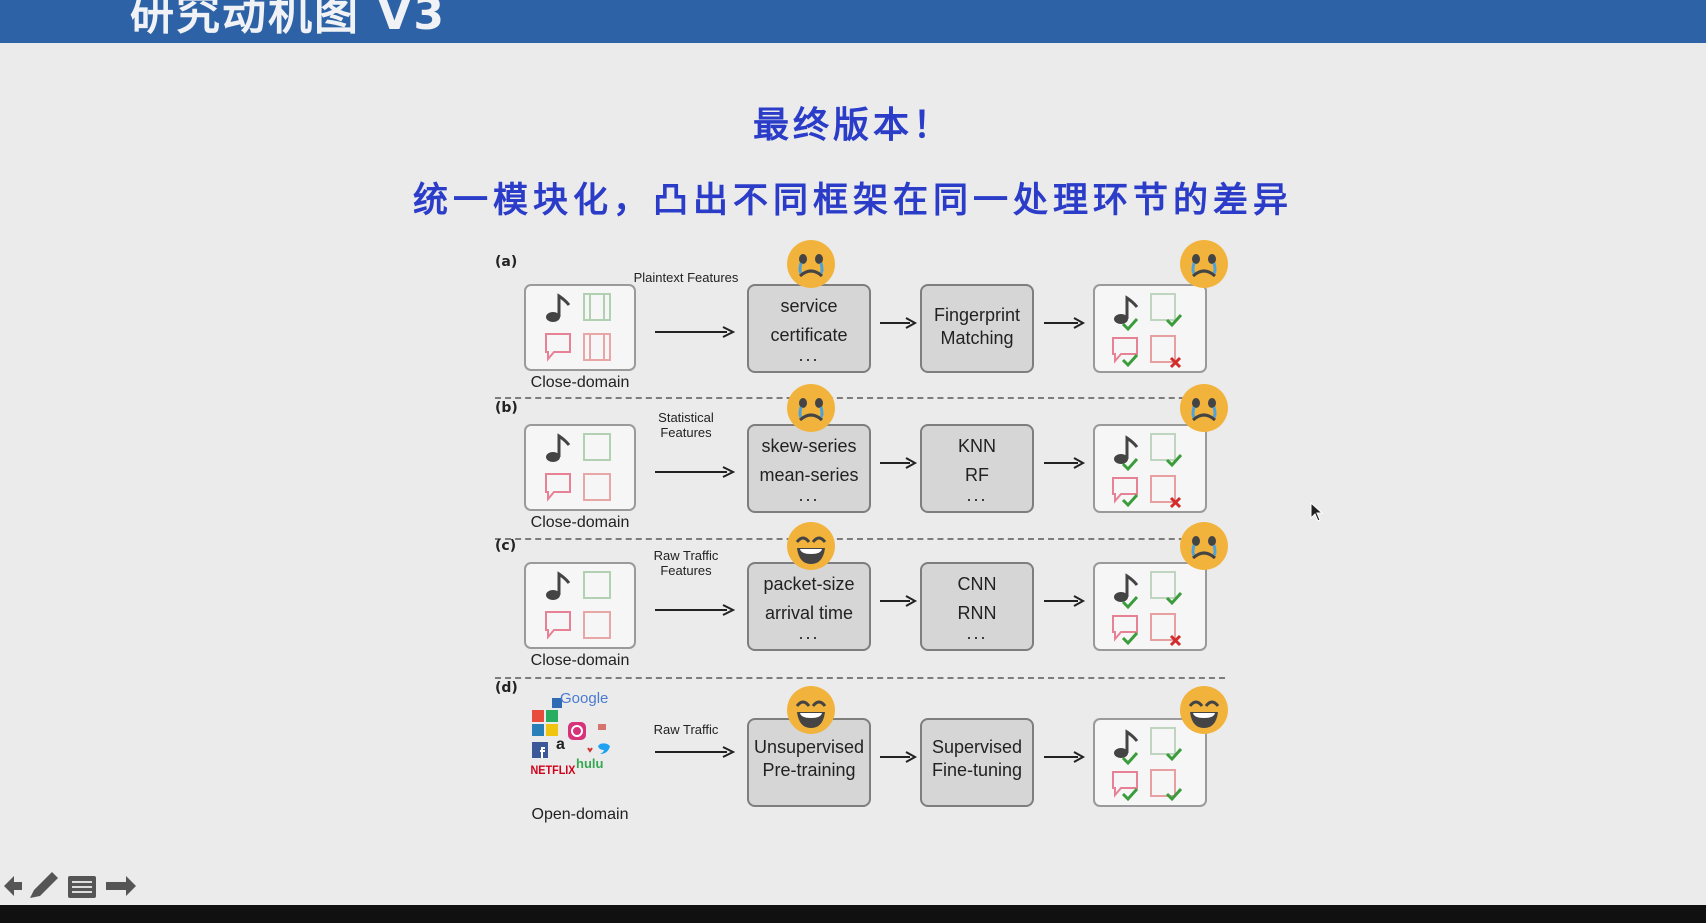 Image resolution: width=1706 pixels, height=923 pixels. I want to click on taskbar-strip, so click(853, 914).